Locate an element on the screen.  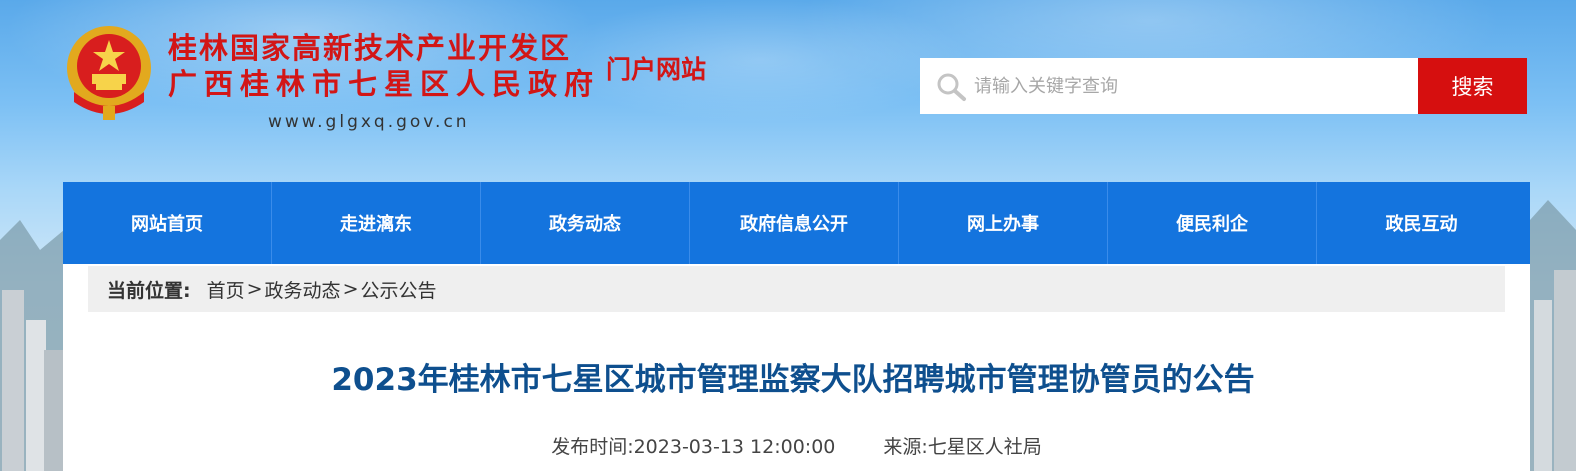
nav-item-home: 网站首页 is located at coordinates (167, 223).